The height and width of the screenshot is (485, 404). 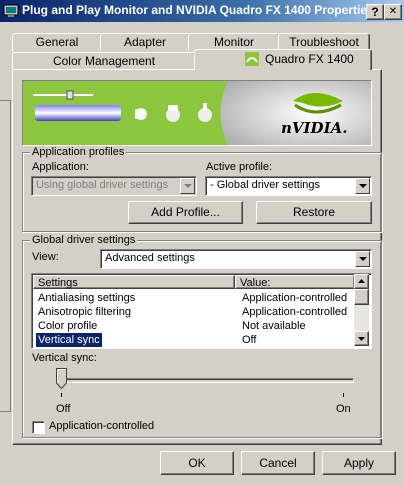 I want to click on application-label: Application:, so click(x=60, y=167).